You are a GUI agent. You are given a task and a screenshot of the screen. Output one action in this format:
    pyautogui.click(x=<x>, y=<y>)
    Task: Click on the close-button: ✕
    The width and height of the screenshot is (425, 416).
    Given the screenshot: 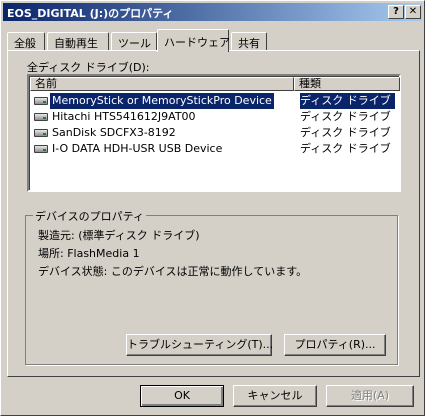 What is the action you would take?
    pyautogui.click(x=413, y=12)
    